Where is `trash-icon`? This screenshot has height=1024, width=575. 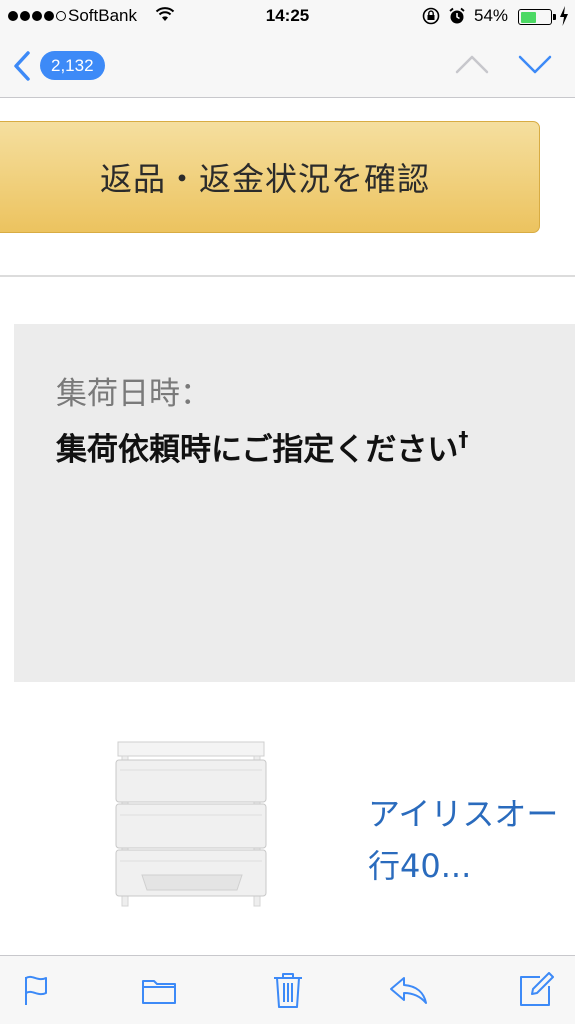 trash-icon is located at coordinates (288, 990).